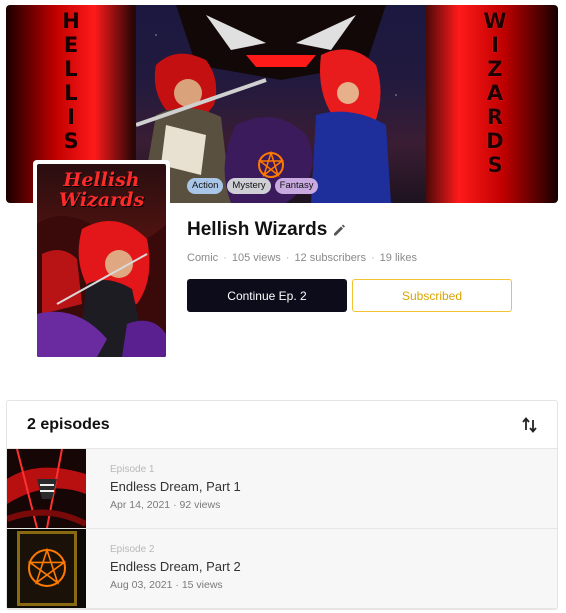 The height and width of the screenshot is (613, 566). I want to click on episode-meta: Aug 03, 2021 · 15 views, so click(175, 585).